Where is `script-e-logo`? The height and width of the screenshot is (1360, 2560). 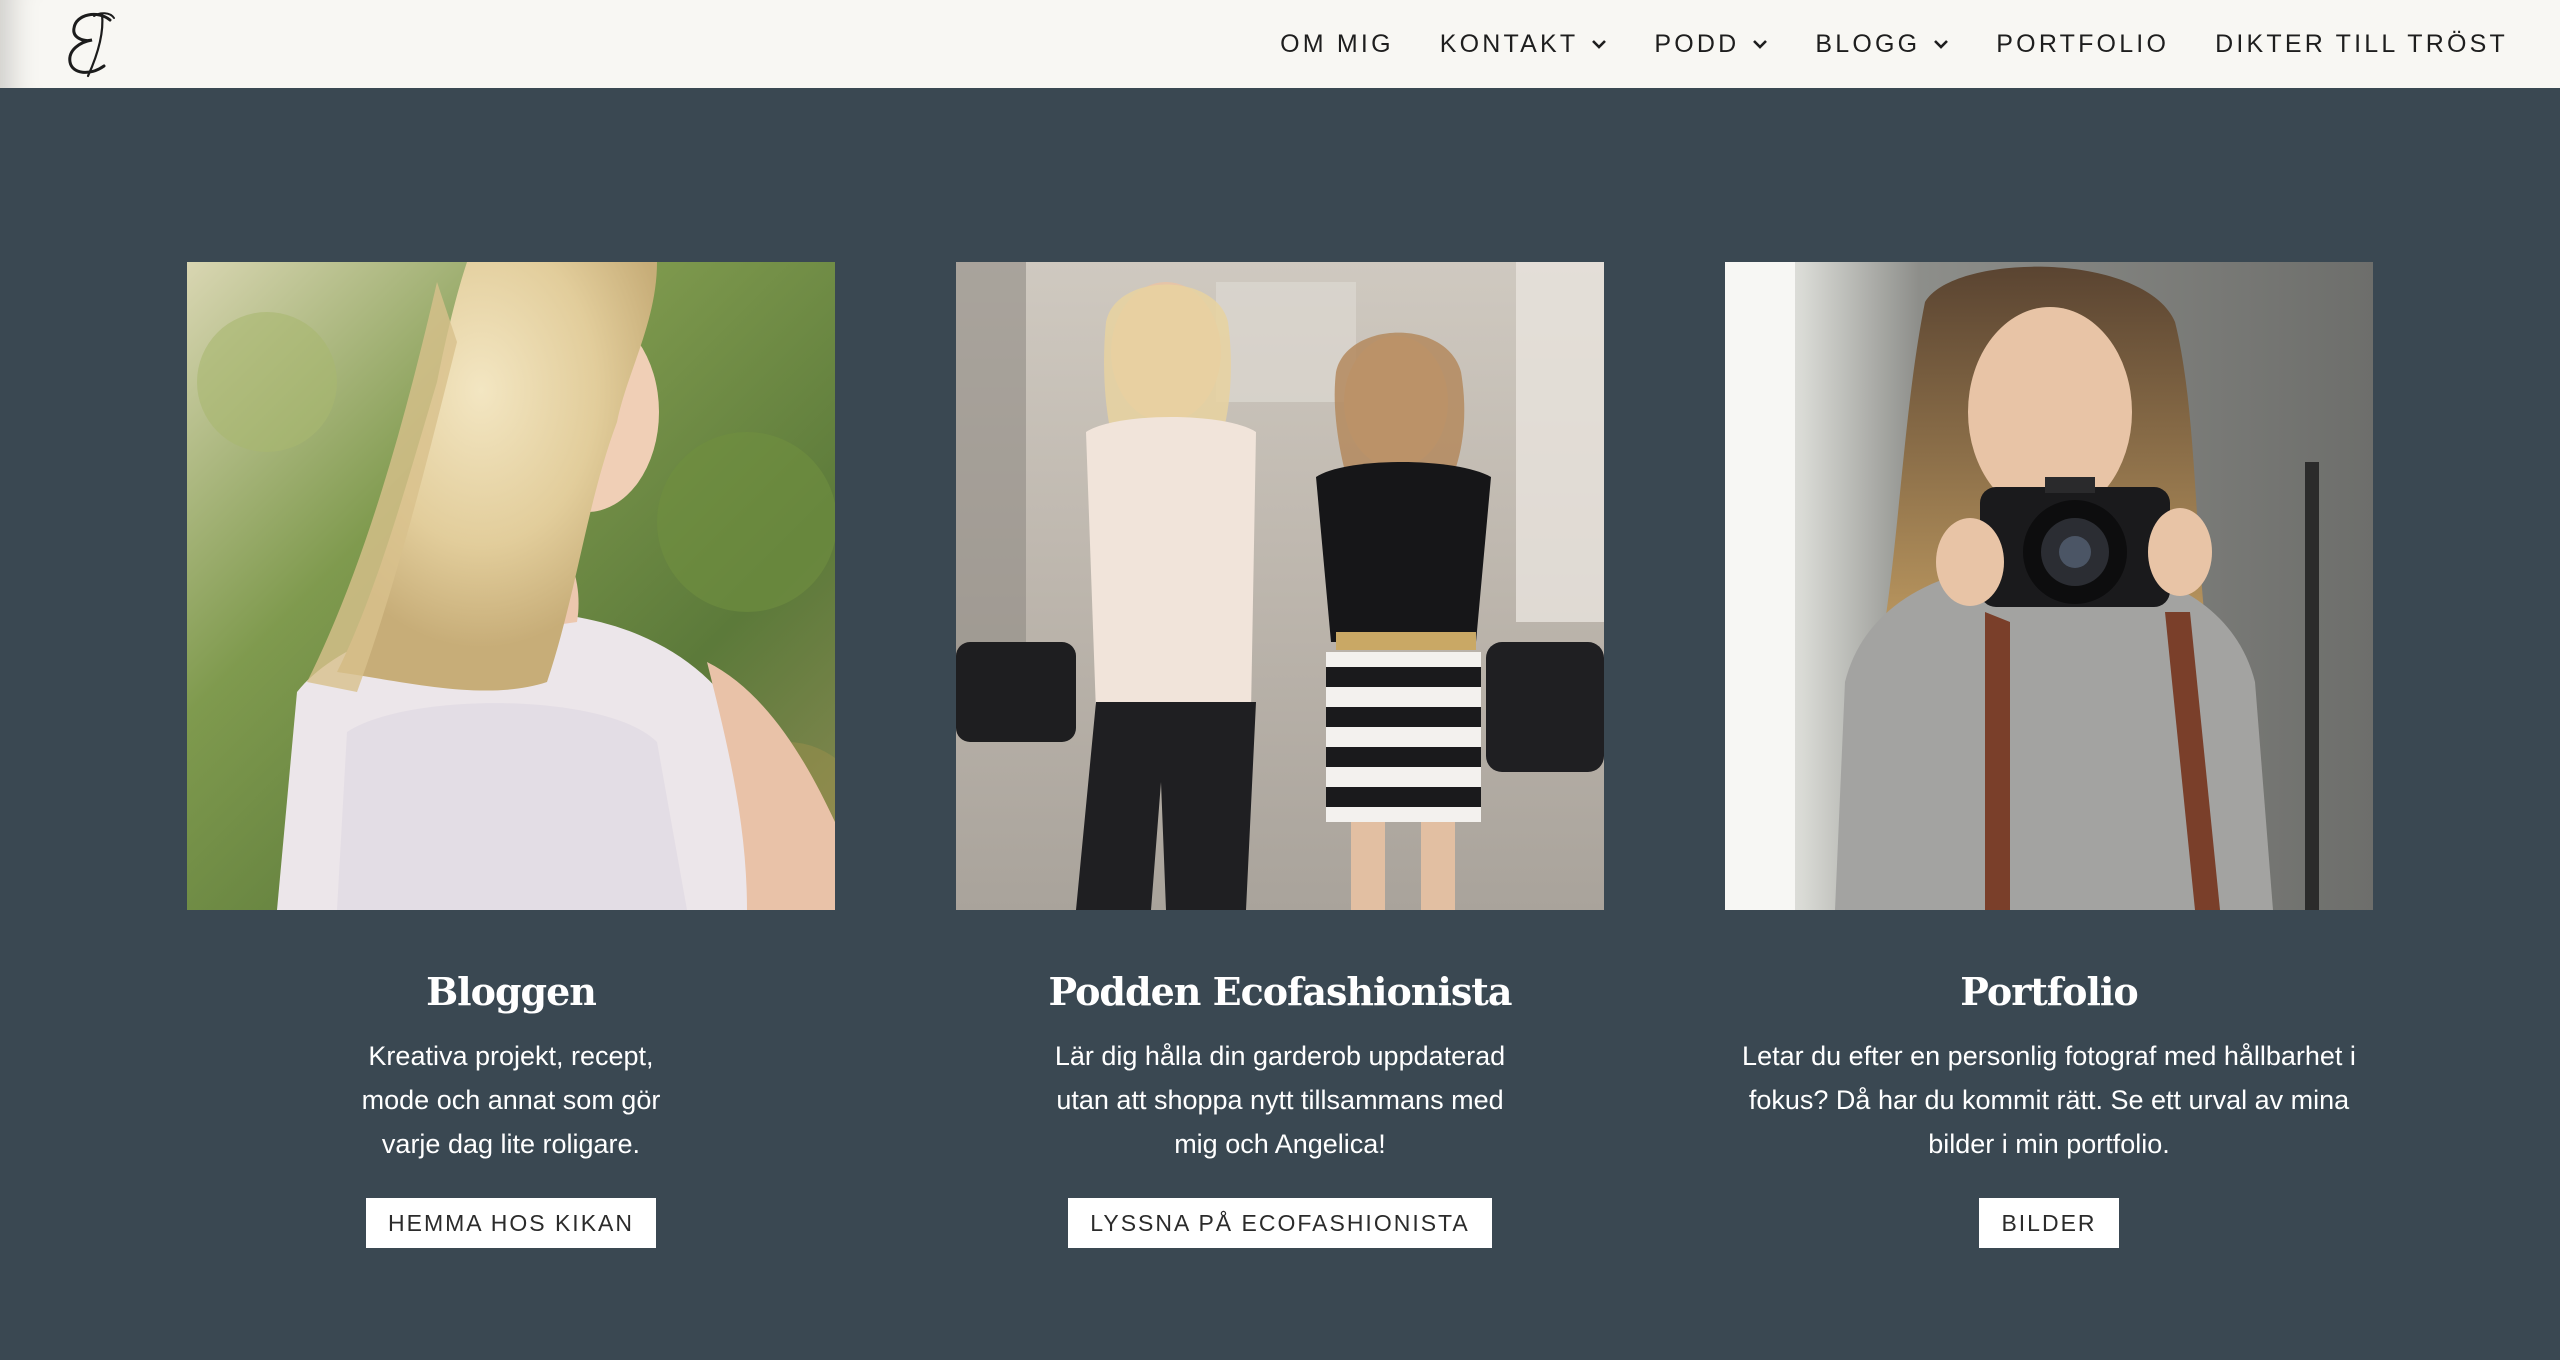
script-e-logo is located at coordinates (93, 44).